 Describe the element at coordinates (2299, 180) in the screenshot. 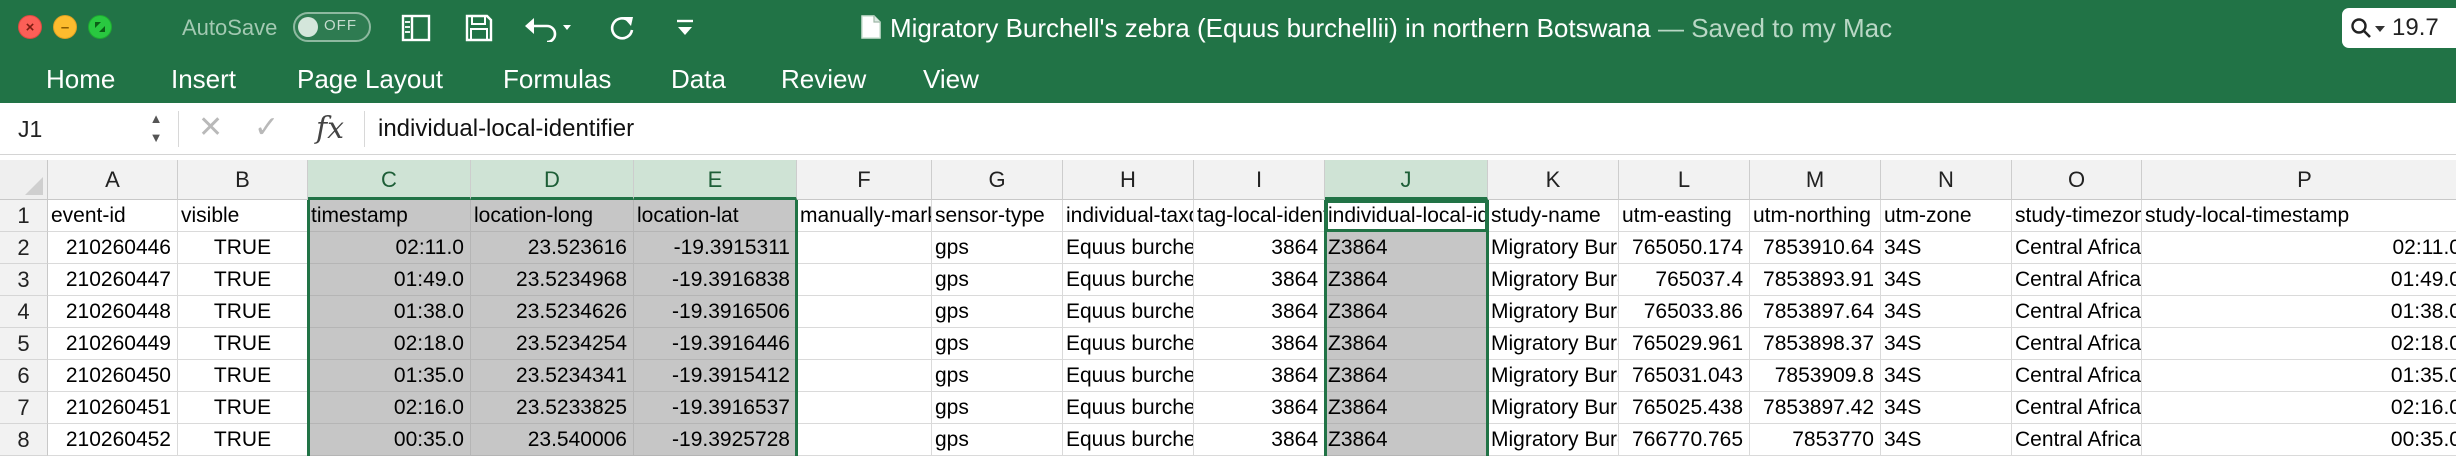

I see `column-header-p: P` at that location.